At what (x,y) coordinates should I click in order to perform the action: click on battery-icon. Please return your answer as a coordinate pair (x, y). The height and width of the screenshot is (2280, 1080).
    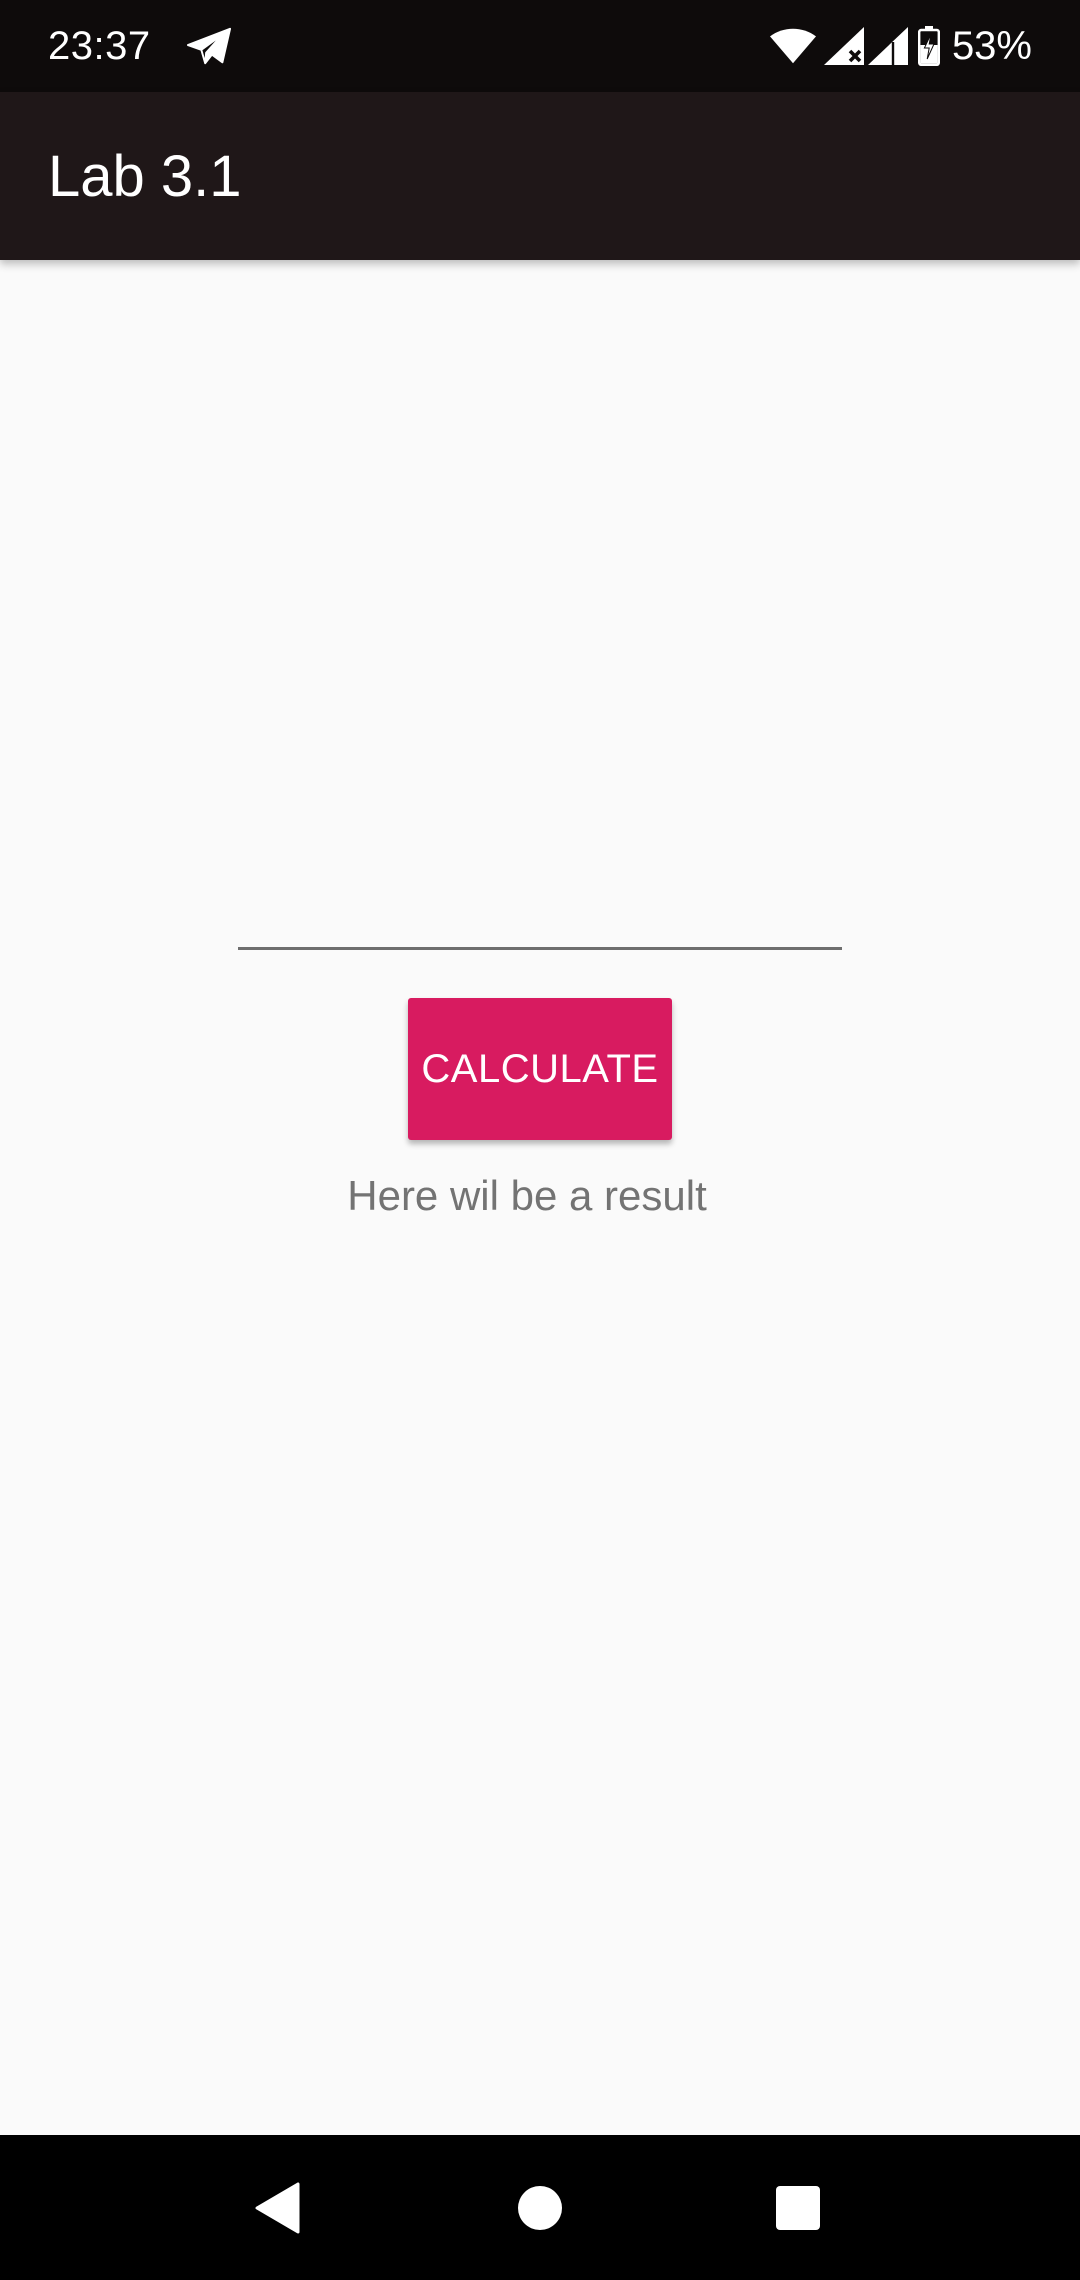
    Looking at the image, I should click on (928, 46).